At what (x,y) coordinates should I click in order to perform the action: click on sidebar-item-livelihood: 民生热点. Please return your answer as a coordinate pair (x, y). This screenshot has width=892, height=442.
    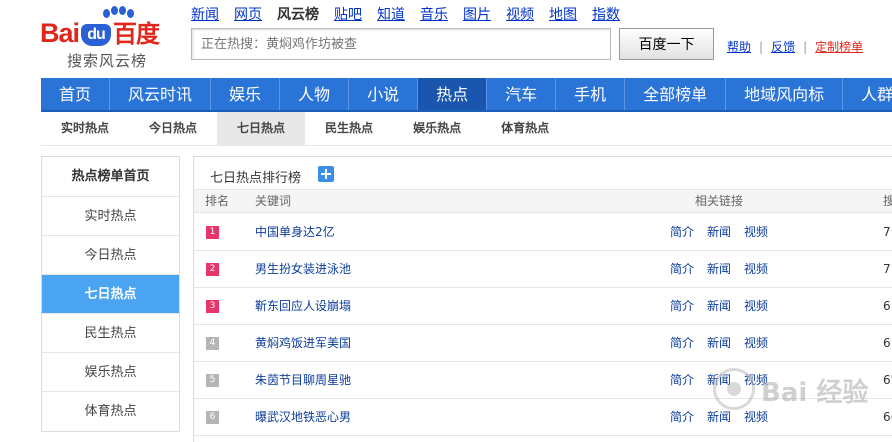
    Looking at the image, I should click on (110, 333).